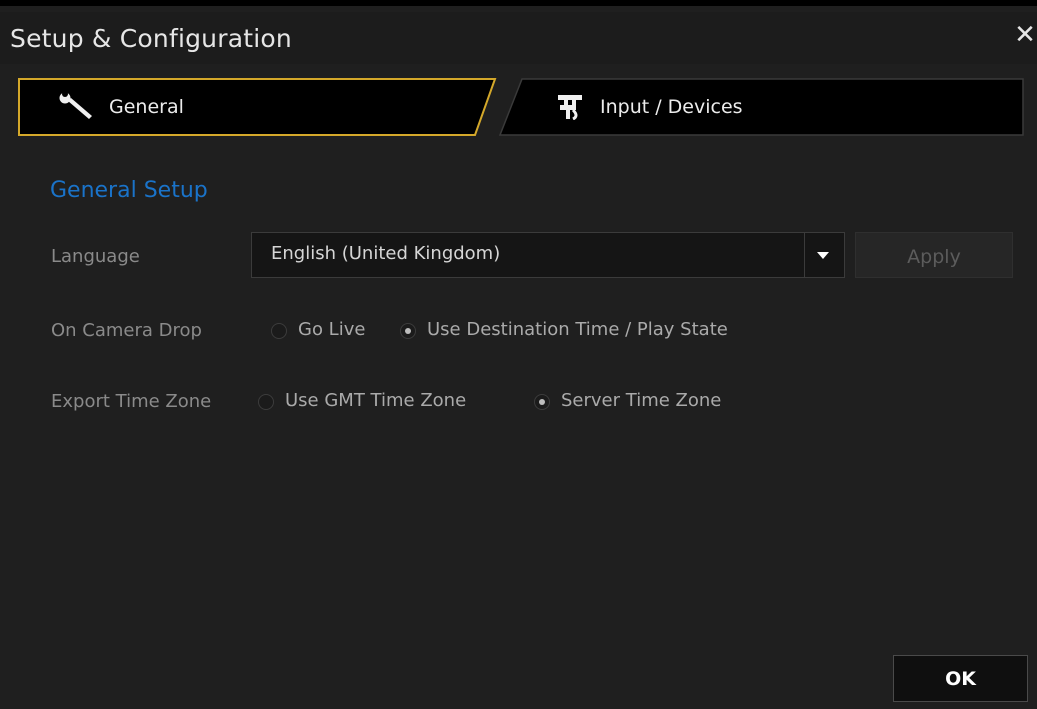  I want to click on radio-server-time-zone-label: Server Time Zone, so click(641, 400).